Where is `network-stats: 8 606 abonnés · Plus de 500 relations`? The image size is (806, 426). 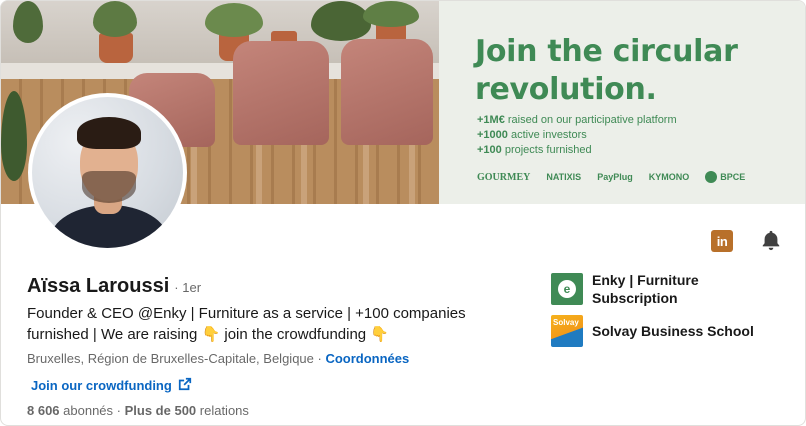 network-stats: 8 606 abonnés · Plus de 500 relations is located at coordinates (138, 410).